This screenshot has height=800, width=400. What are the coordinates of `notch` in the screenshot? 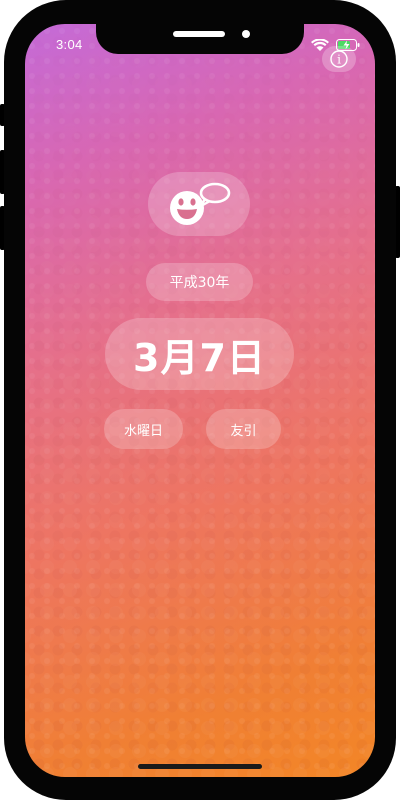 It's located at (200, 39).